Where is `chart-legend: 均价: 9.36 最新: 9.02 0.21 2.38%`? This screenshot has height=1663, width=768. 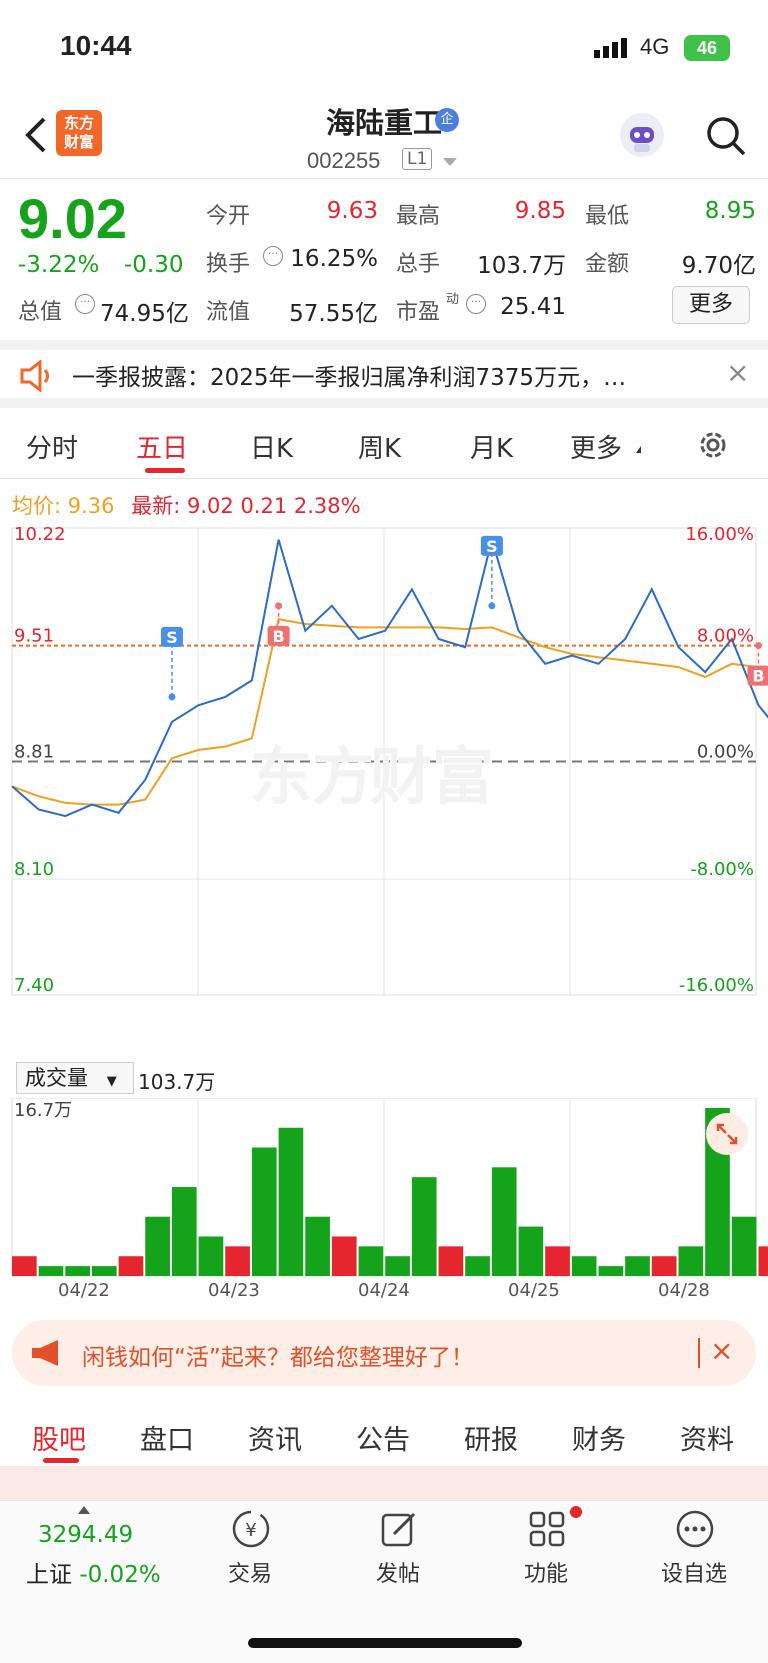 chart-legend: 均价: 9.36 最新: 9.02 0.21 2.38% is located at coordinates (186, 506).